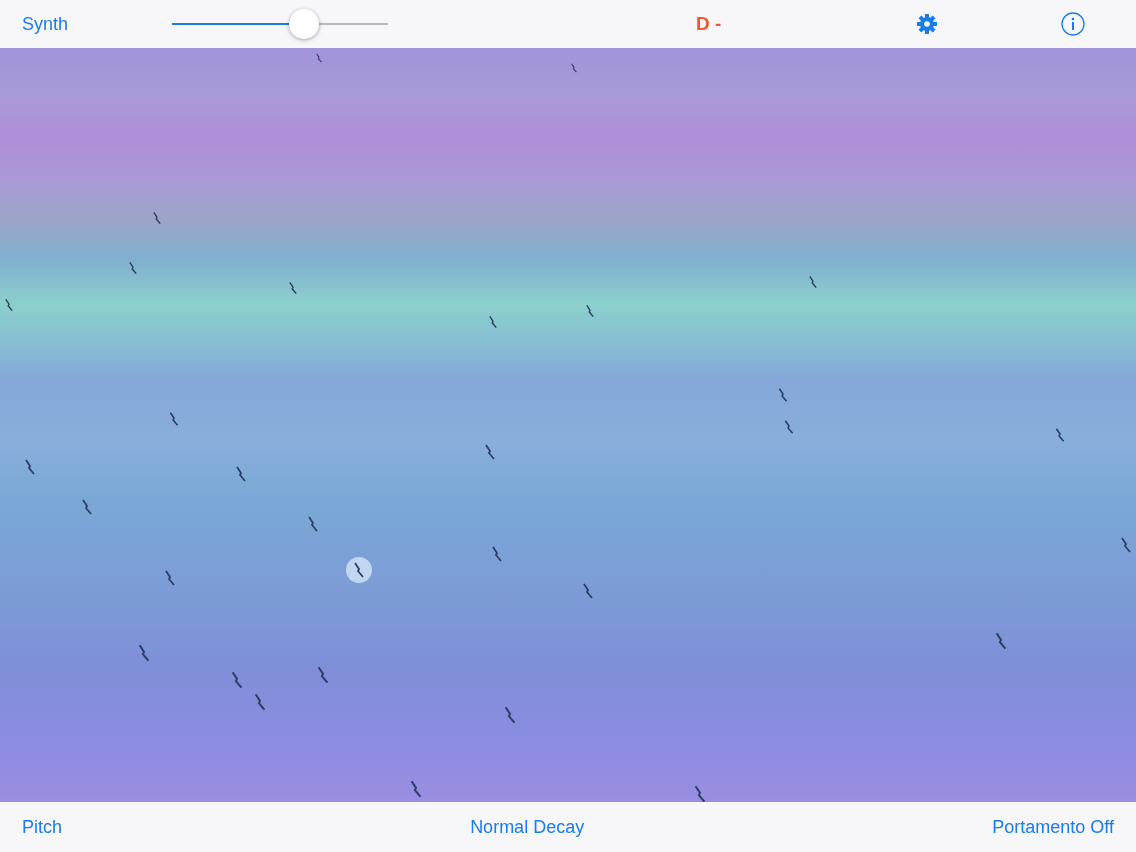 The image size is (1136, 852). Describe the element at coordinates (927, 24) in the screenshot. I see `settings-icon` at that location.